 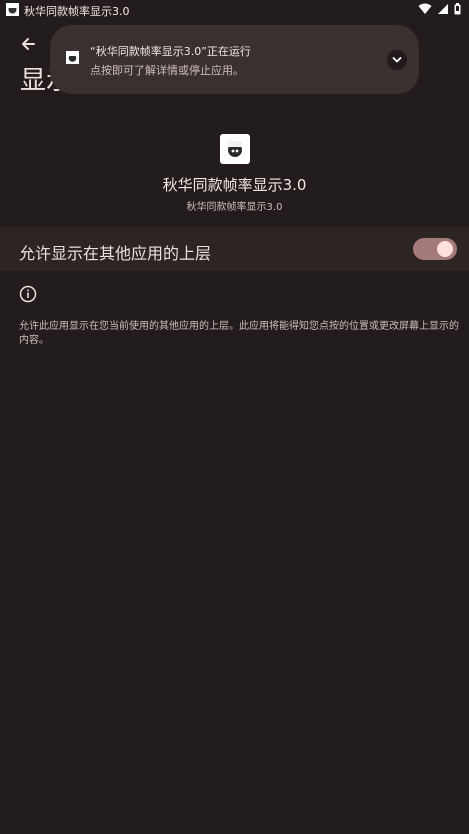 What do you see at coordinates (234, 59) in the screenshot?
I see `running-notification: “秋华同款帧率显示3.0”正在运行 点按即可了解详情或停止应用。` at bounding box center [234, 59].